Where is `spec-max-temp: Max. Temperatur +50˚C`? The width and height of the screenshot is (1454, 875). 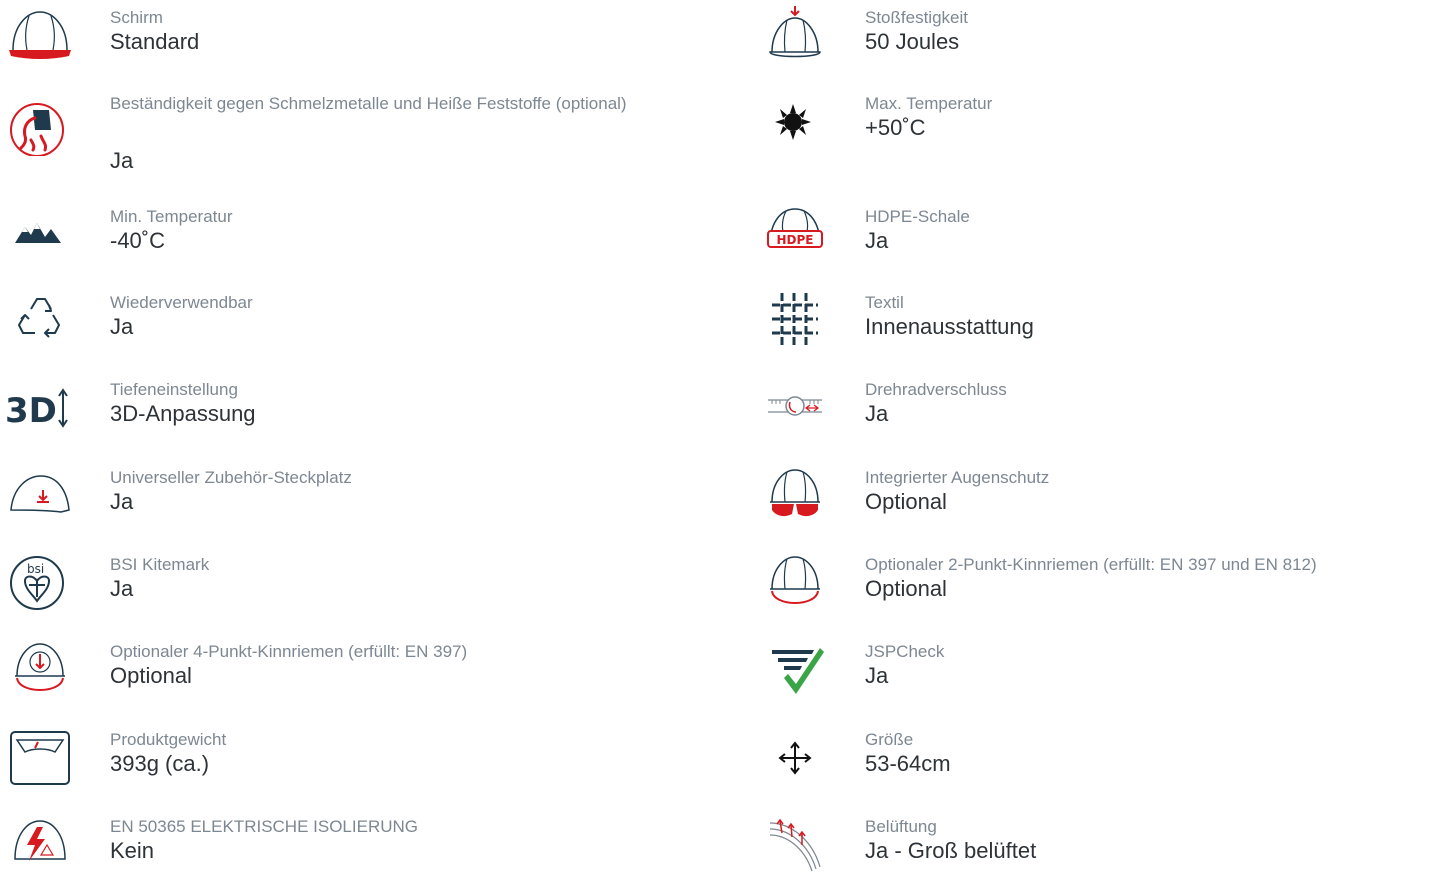 spec-max-temp: Max. Temperatur +50˚C is located at coordinates (1107, 132).